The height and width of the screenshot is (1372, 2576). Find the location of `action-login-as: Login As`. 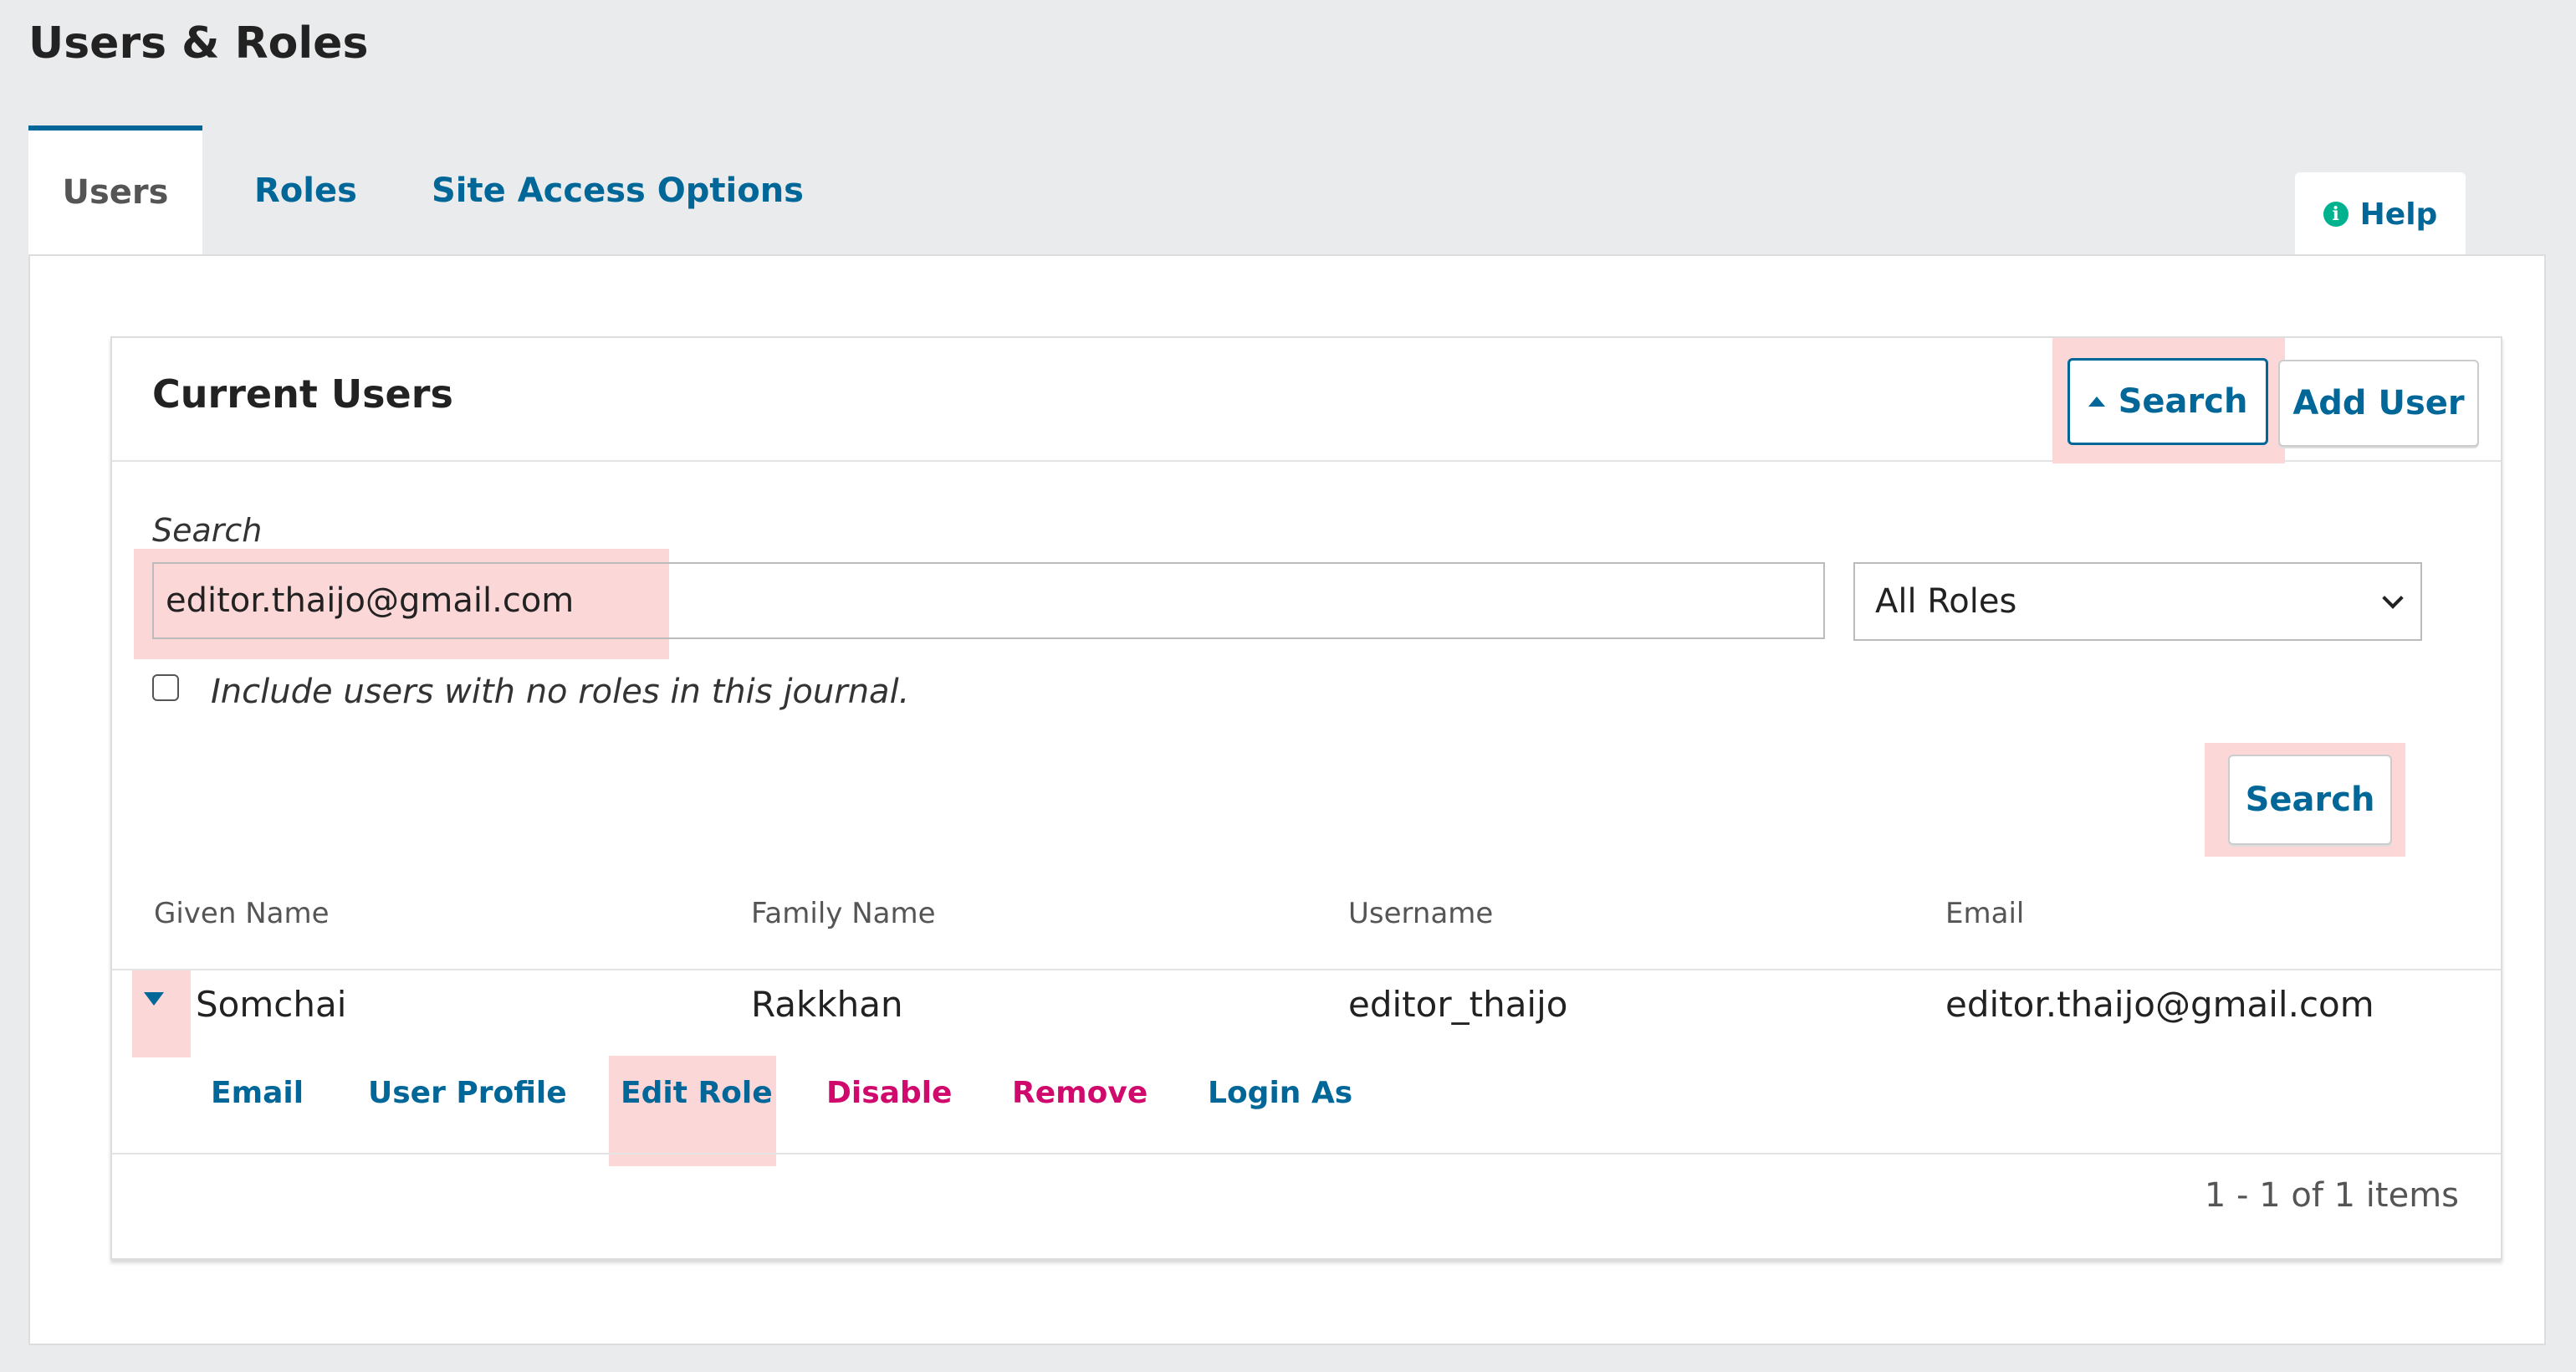

action-login-as: Login As is located at coordinates (1280, 1093).